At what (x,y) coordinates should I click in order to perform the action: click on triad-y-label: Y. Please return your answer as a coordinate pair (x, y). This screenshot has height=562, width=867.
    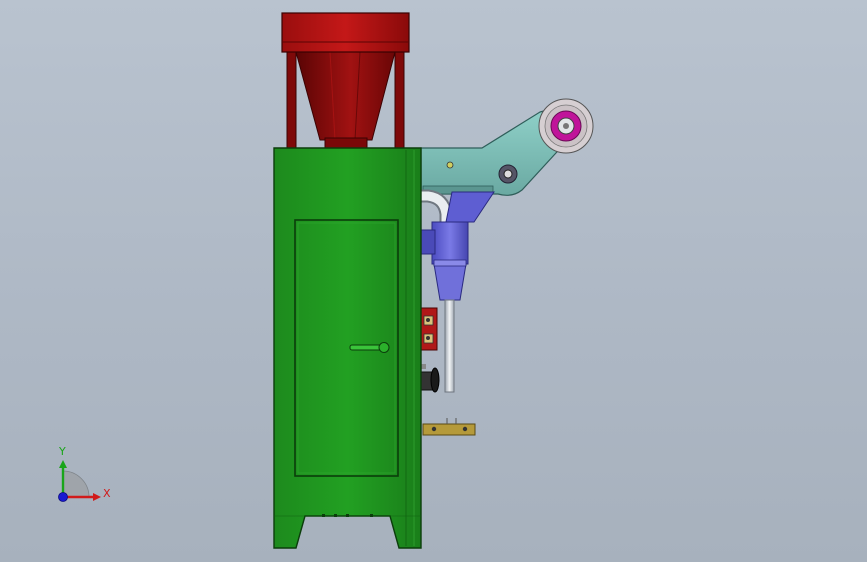
    Looking at the image, I should click on (62, 451).